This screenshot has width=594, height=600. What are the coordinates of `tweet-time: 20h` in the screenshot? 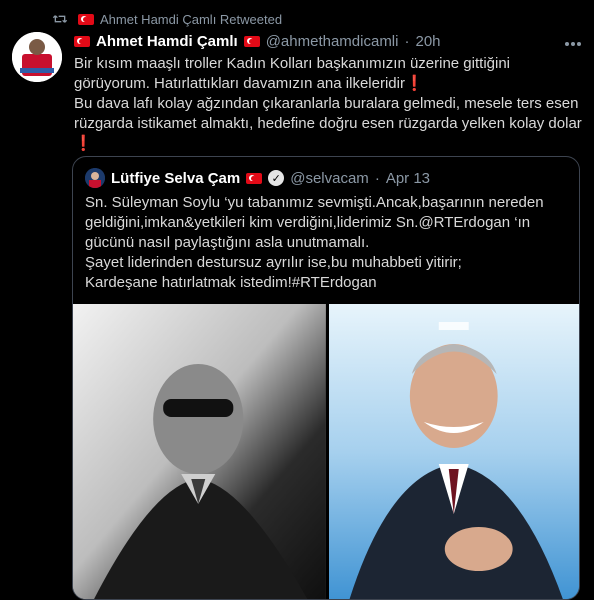 It's located at (427, 41).